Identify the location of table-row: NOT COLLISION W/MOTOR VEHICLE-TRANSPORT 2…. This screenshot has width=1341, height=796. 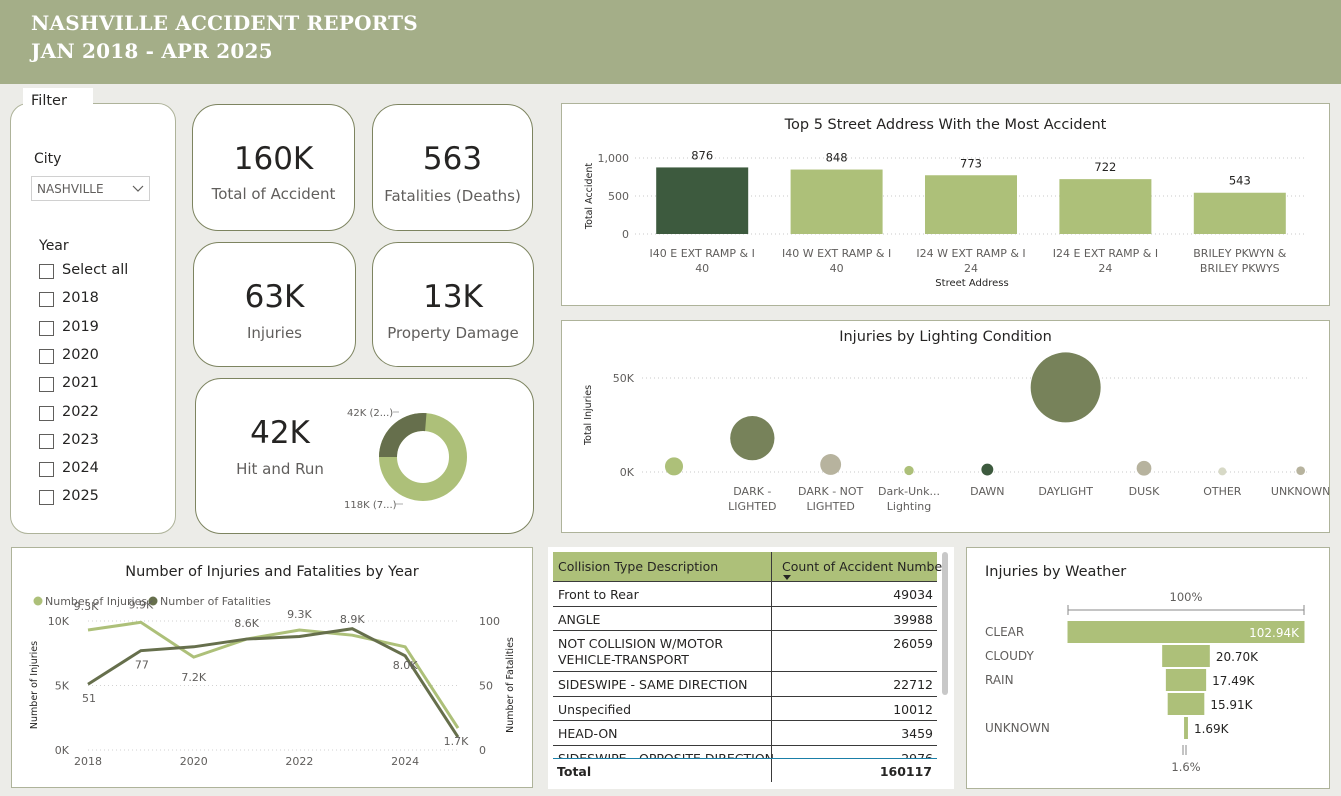
(745, 651).